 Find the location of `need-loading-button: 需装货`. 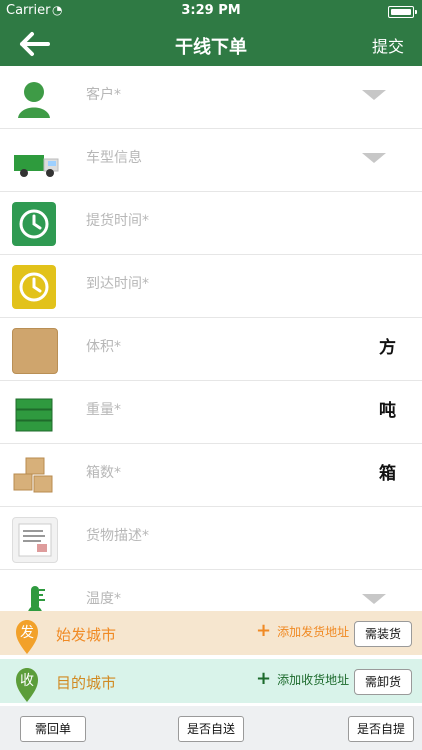

need-loading-button: 需装货 is located at coordinates (382, 634).